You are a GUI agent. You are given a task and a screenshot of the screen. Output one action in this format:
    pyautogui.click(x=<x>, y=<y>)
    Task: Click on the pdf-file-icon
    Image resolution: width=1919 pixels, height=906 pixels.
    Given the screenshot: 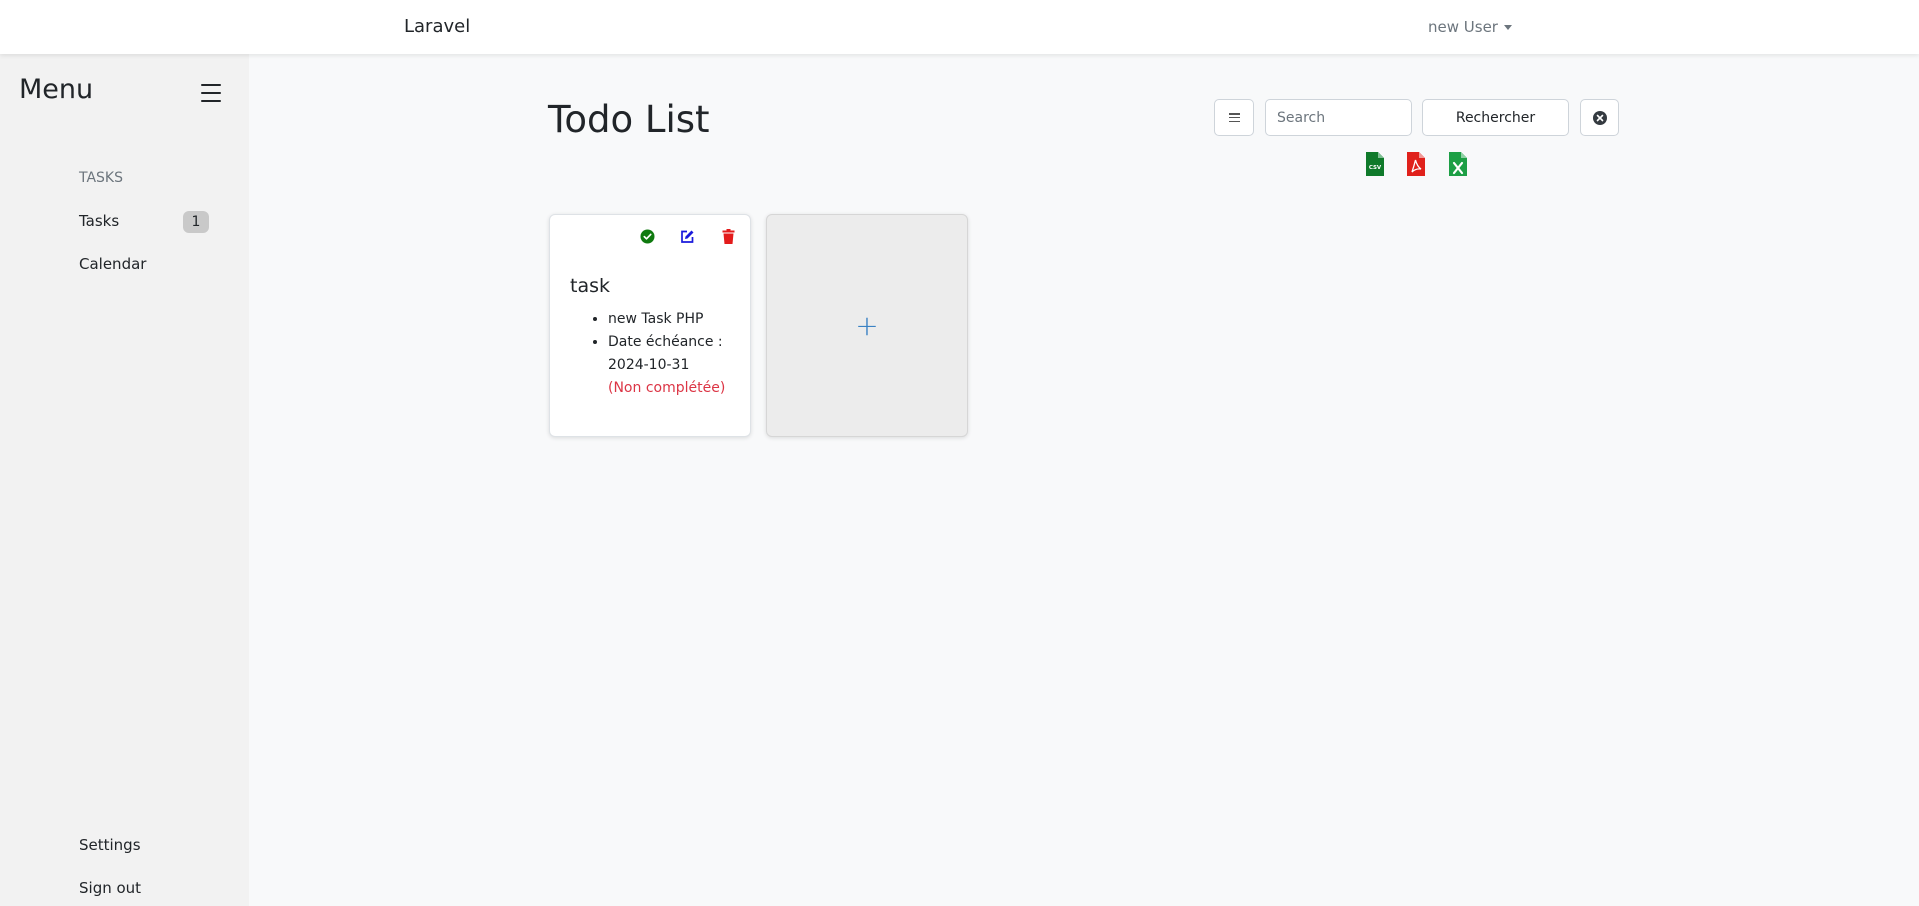 What is the action you would take?
    pyautogui.click(x=1416, y=164)
    